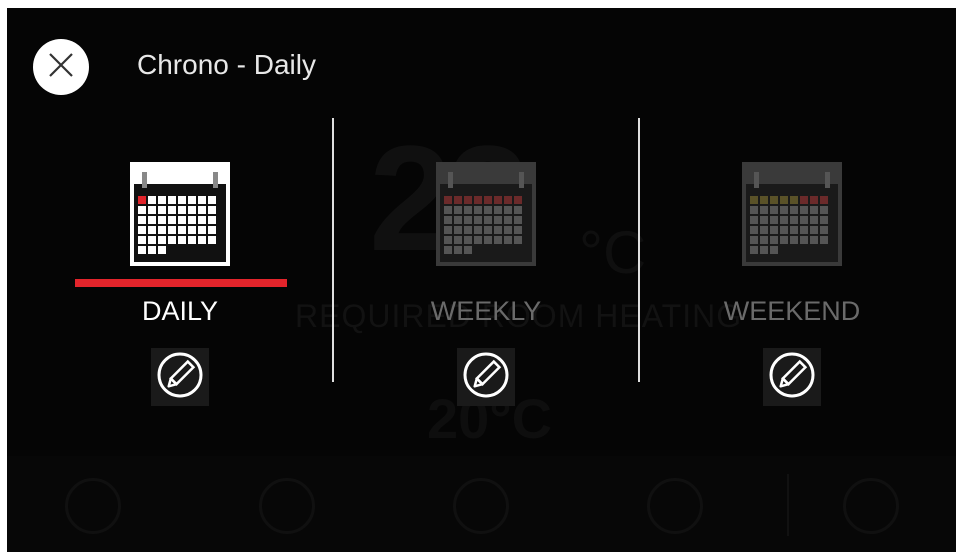  I want to click on mode-weekend: WEEKEND, so click(792, 283).